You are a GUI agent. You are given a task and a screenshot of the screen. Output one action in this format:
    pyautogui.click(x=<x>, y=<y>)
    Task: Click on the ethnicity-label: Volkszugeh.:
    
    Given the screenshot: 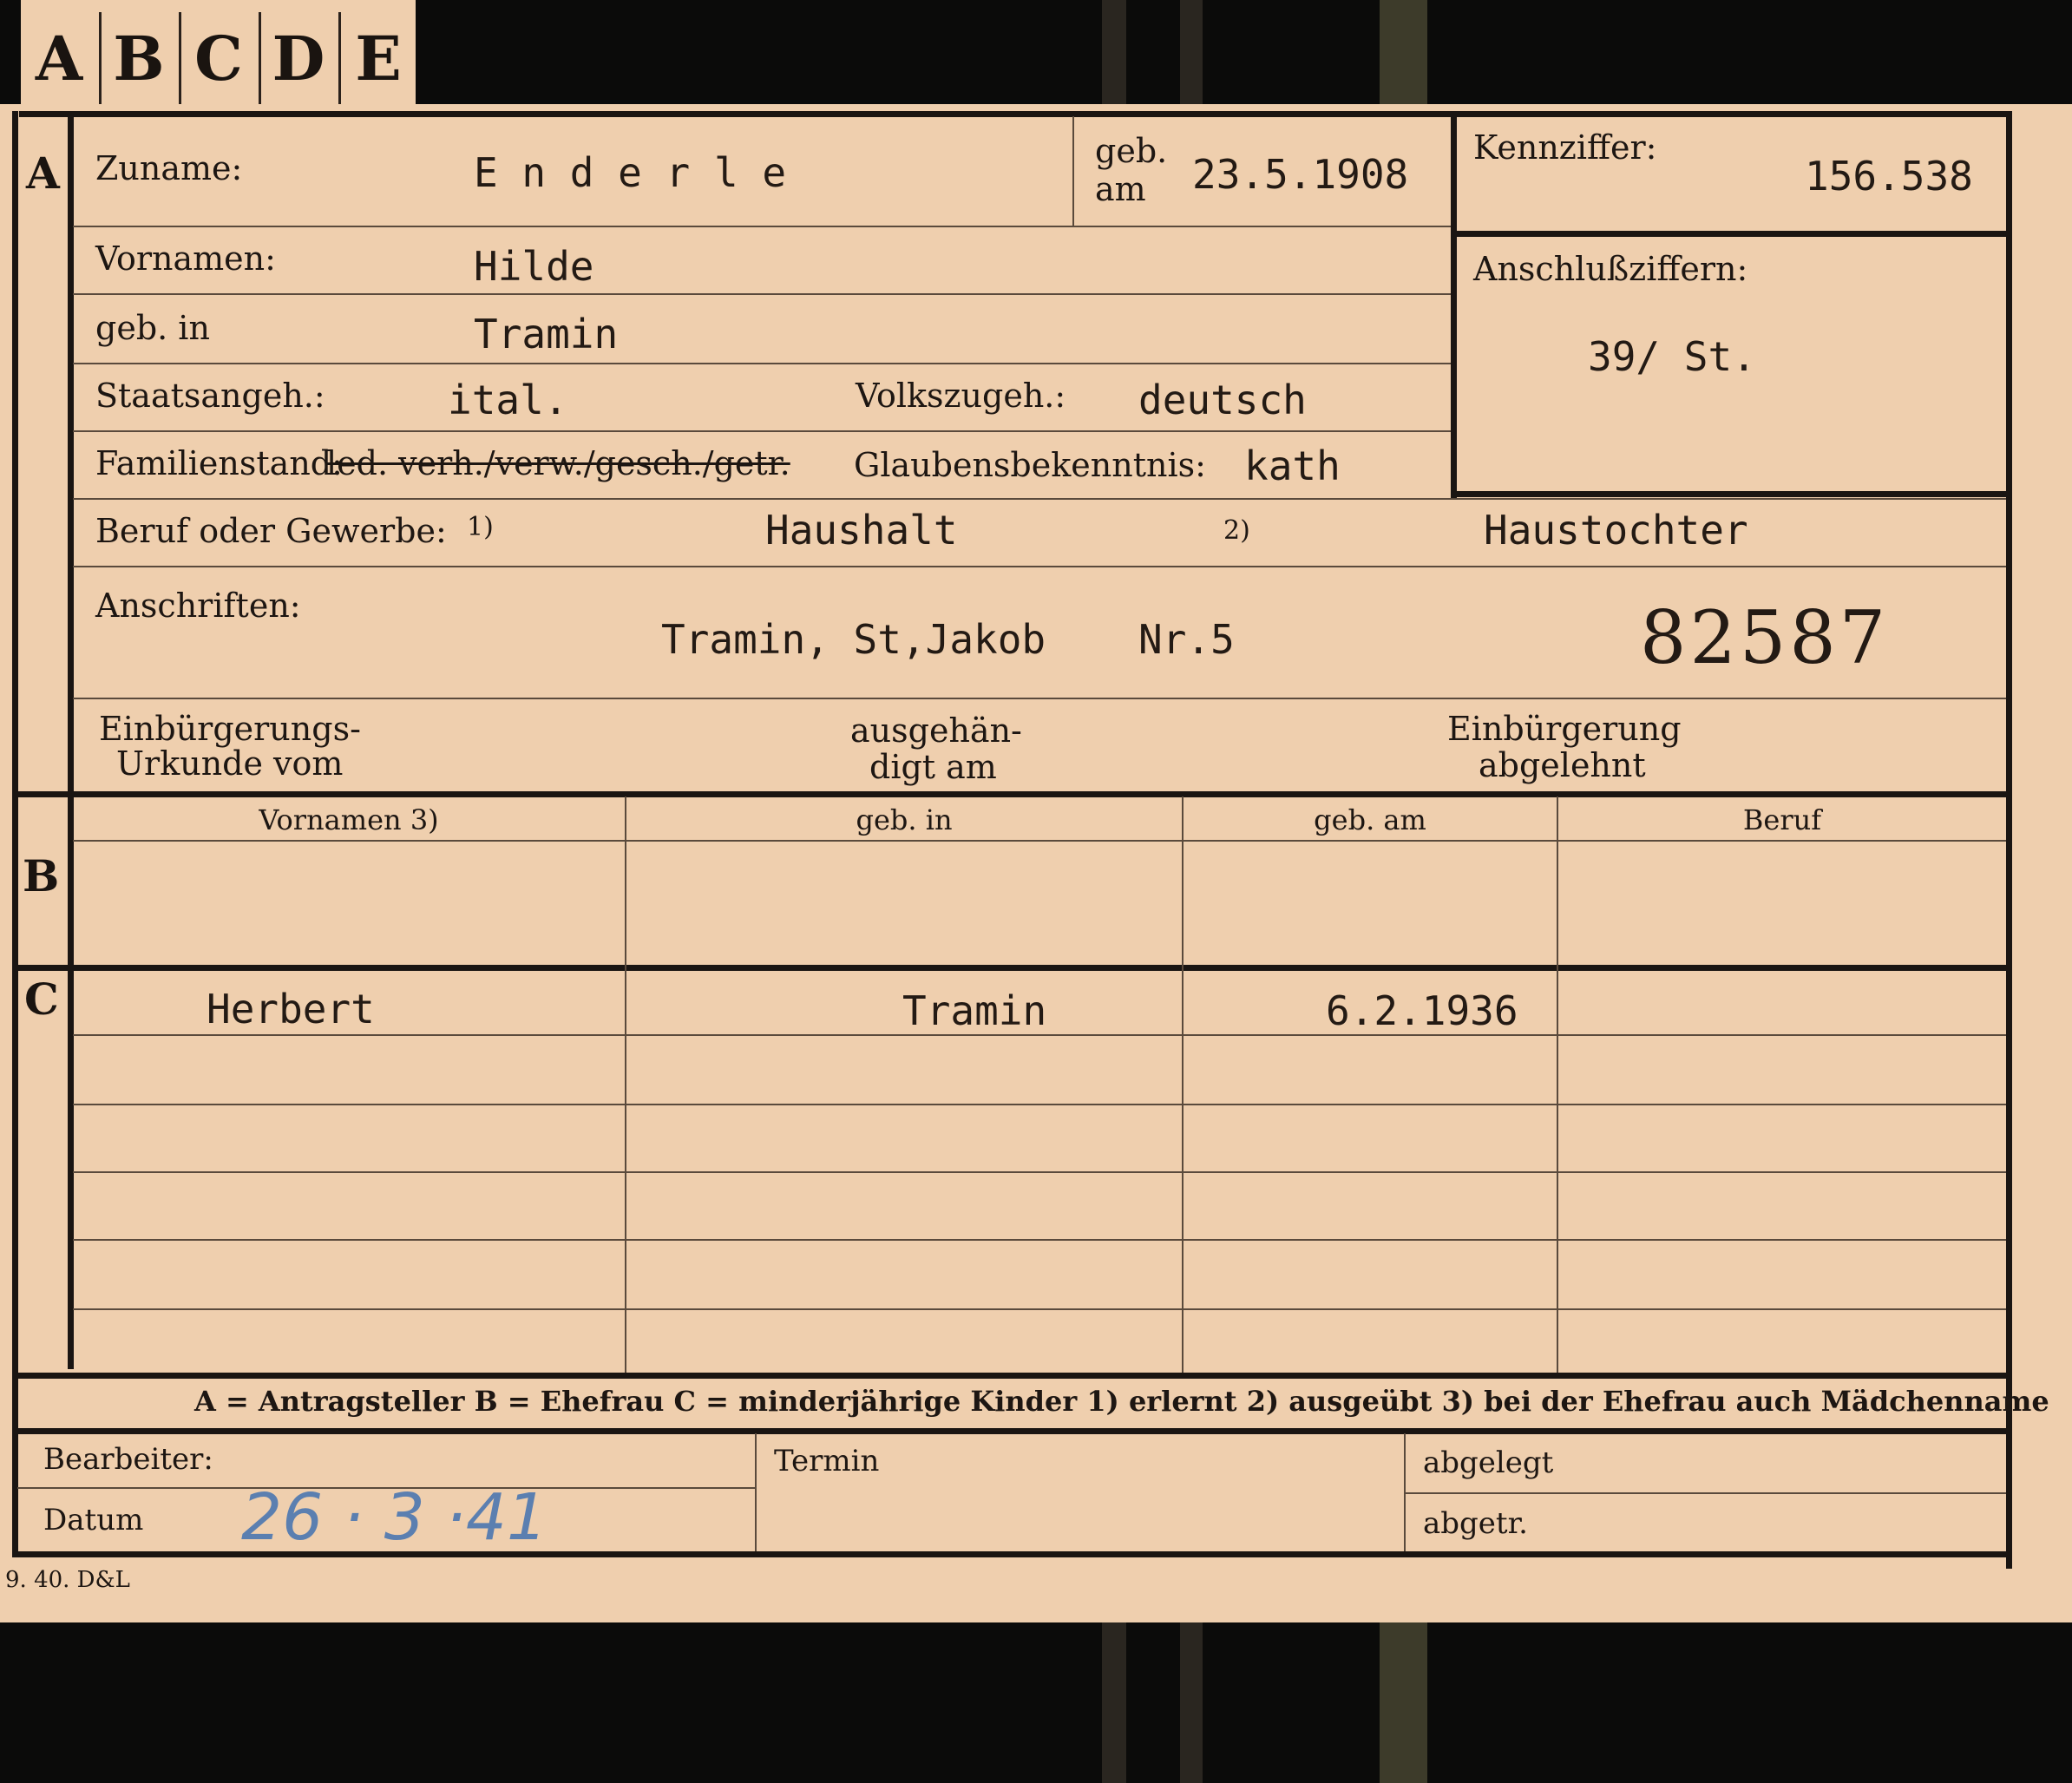 What is the action you would take?
    pyautogui.click(x=961, y=396)
    